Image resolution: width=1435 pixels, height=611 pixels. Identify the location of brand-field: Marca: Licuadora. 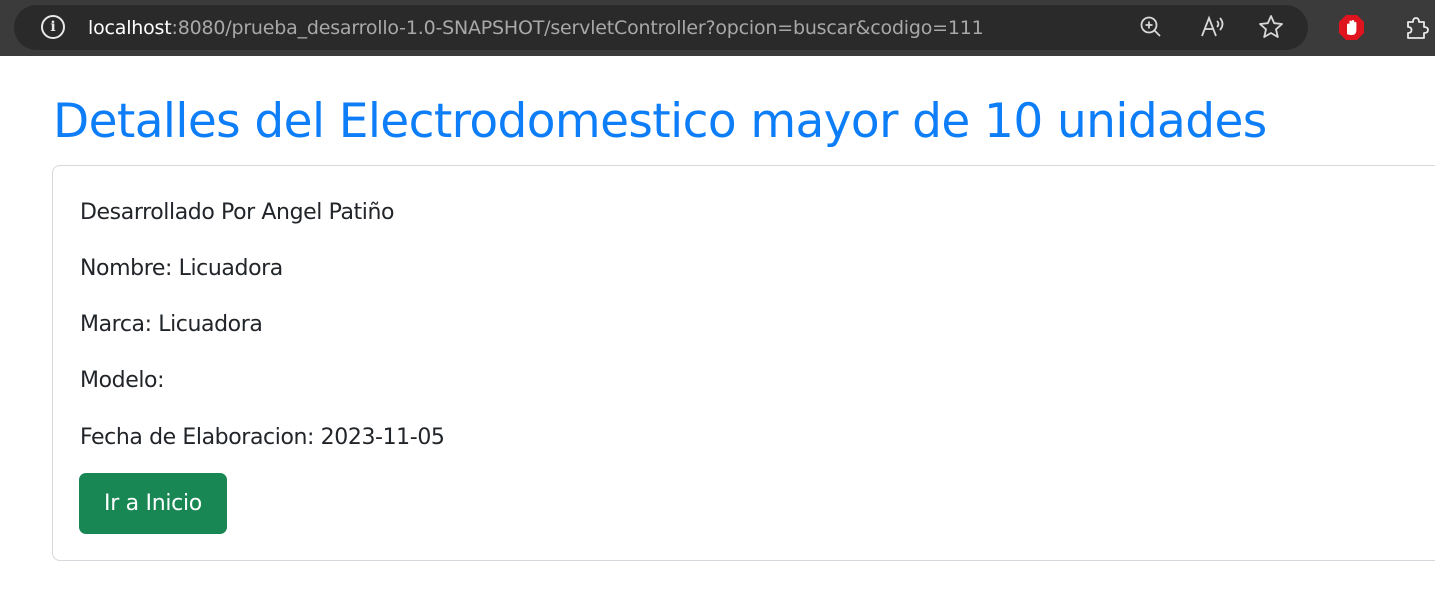
(171, 324).